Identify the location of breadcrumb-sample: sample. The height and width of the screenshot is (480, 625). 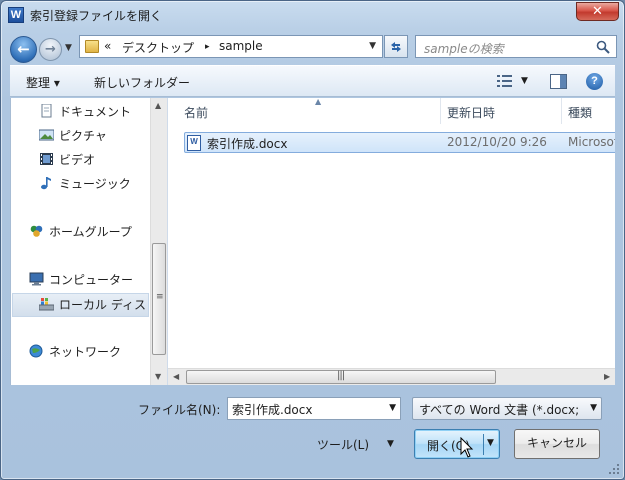
(241, 46).